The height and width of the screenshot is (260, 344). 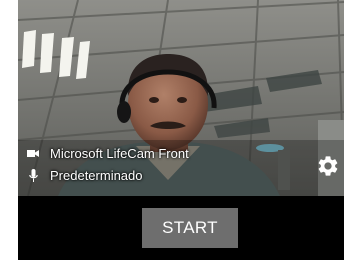 I want to click on gear-icon, so click(x=328, y=166).